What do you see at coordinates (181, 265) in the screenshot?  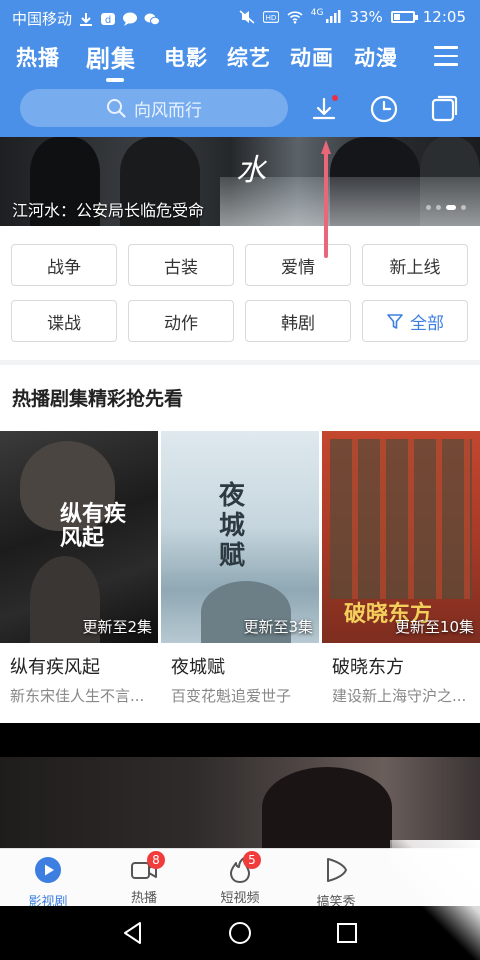 I see `genre-costume: 古装` at bounding box center [181, 265].